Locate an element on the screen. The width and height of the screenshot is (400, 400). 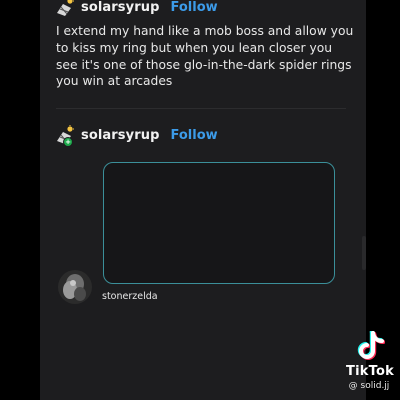
tiktok-creator-handle: @ solid.jj is located at coordinates (369, 386).